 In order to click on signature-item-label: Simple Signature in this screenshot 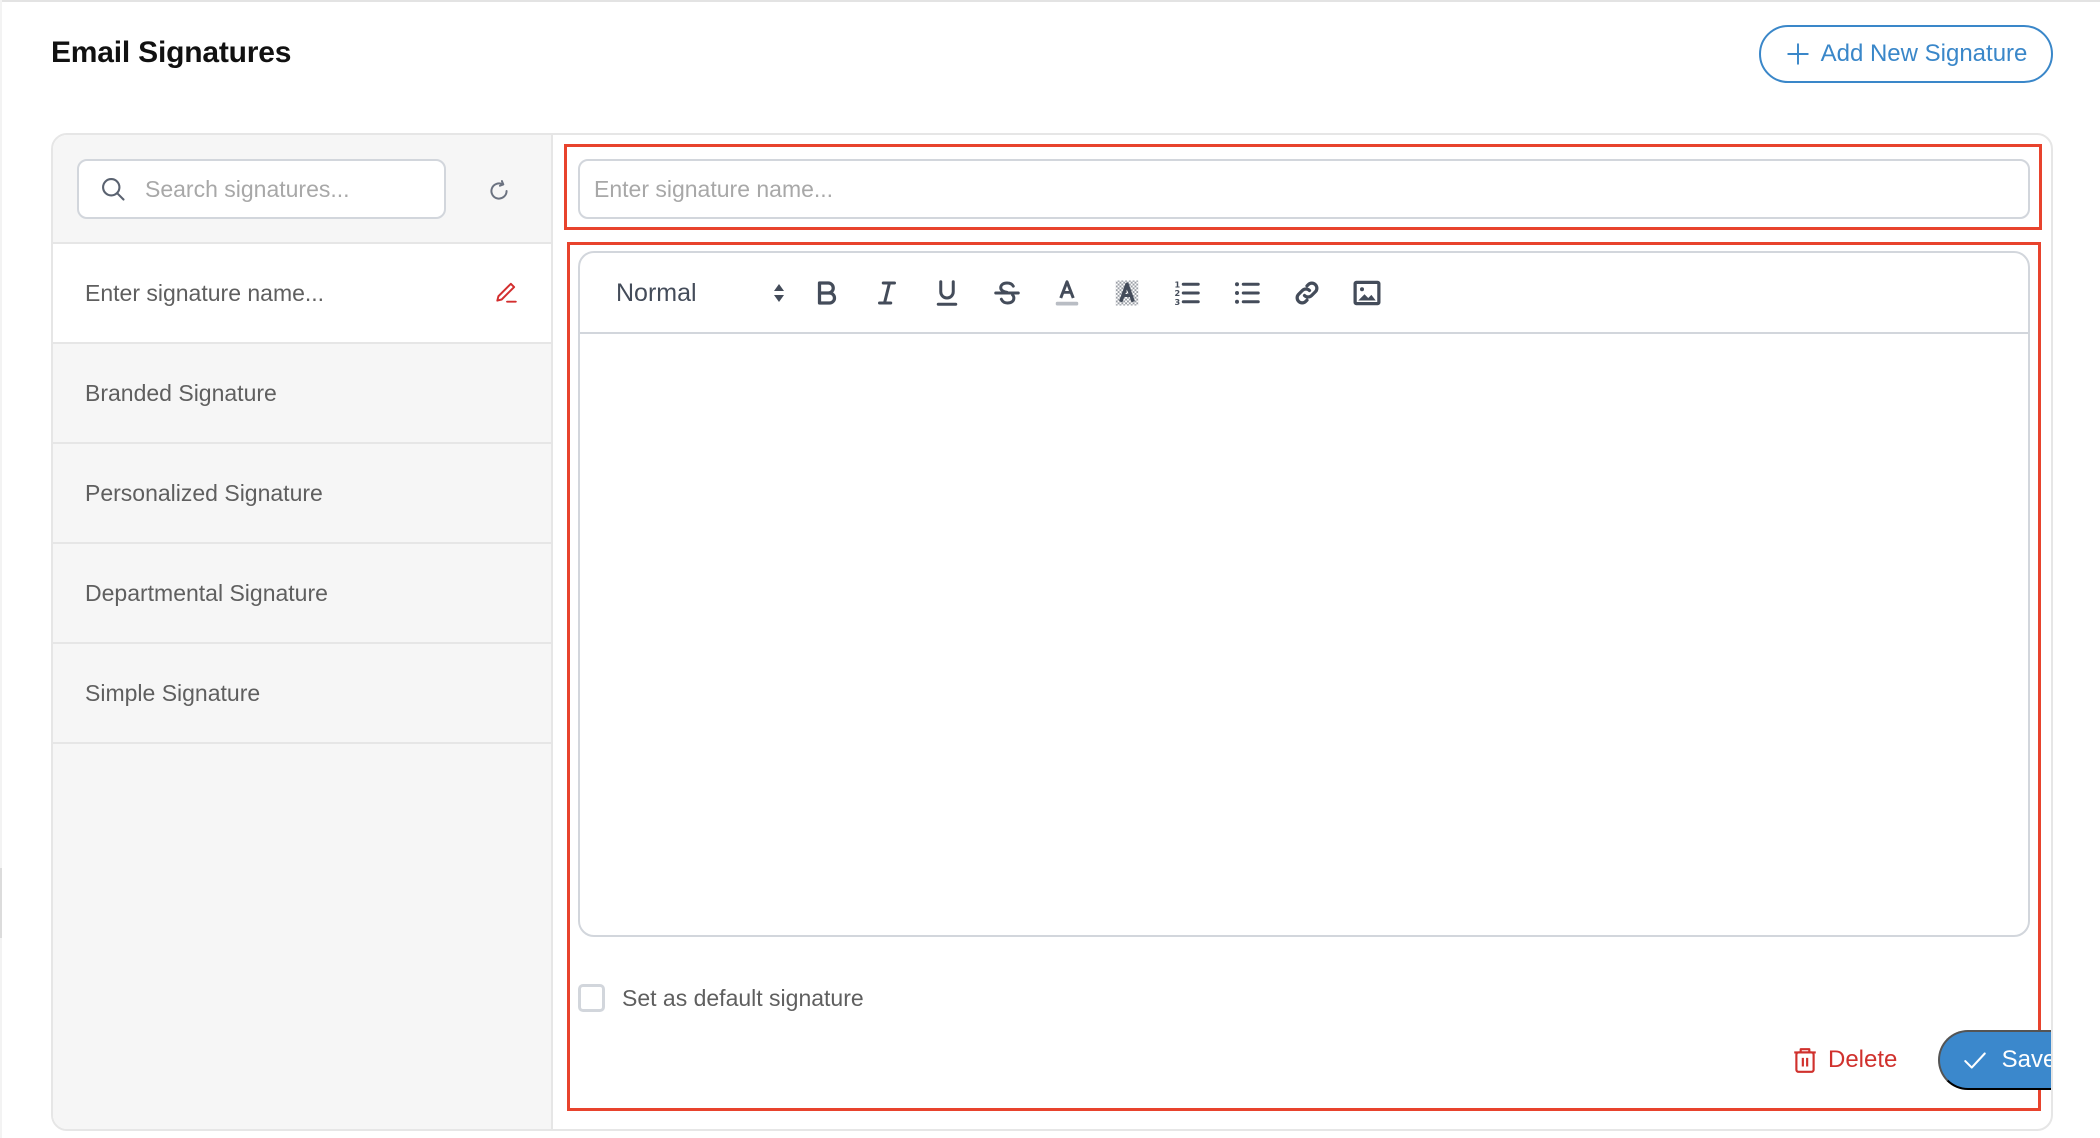, I will do `click(173, 692)`.